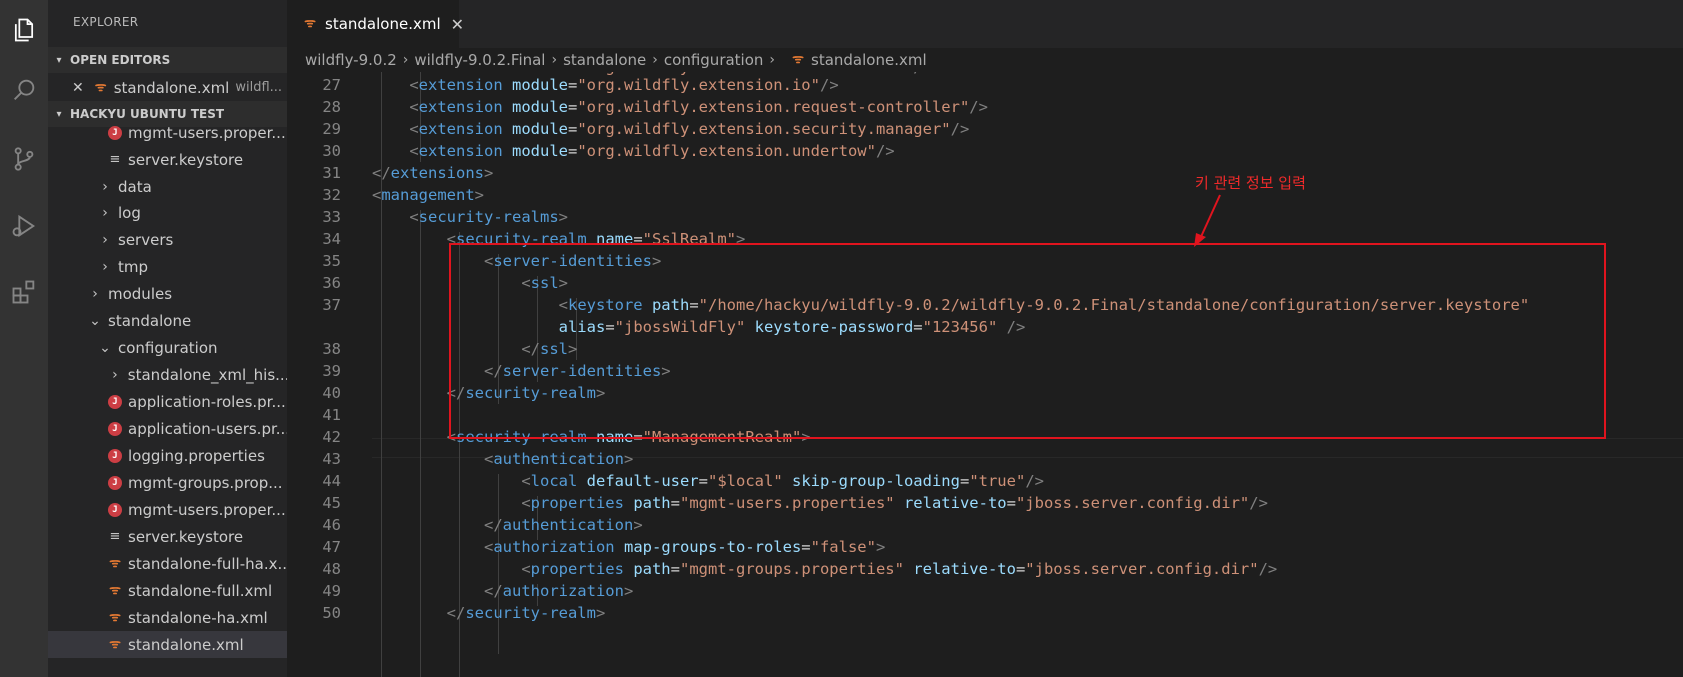  Describe the element at coordinates (331, 437) in the screenshot. I see `line-number: 42` at that location.